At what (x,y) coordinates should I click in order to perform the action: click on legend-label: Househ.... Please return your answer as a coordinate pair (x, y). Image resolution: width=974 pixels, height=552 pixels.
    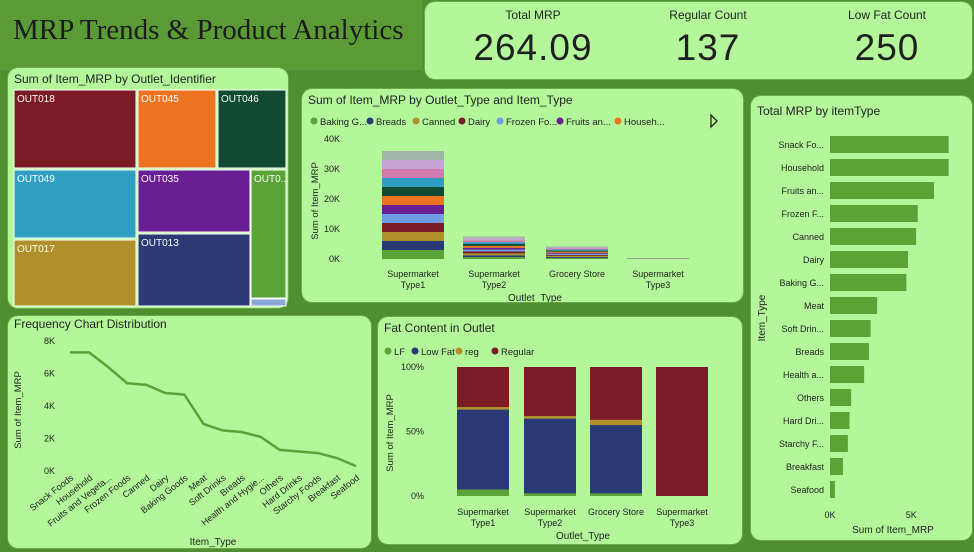
    Looking at the image, I should click on (644, 122).